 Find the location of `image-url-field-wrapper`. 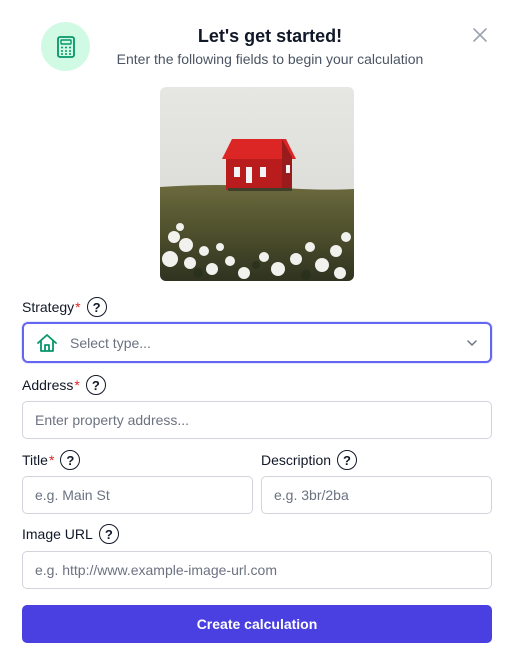

image-url-field-wrapper is located at coordinates (257, 570).